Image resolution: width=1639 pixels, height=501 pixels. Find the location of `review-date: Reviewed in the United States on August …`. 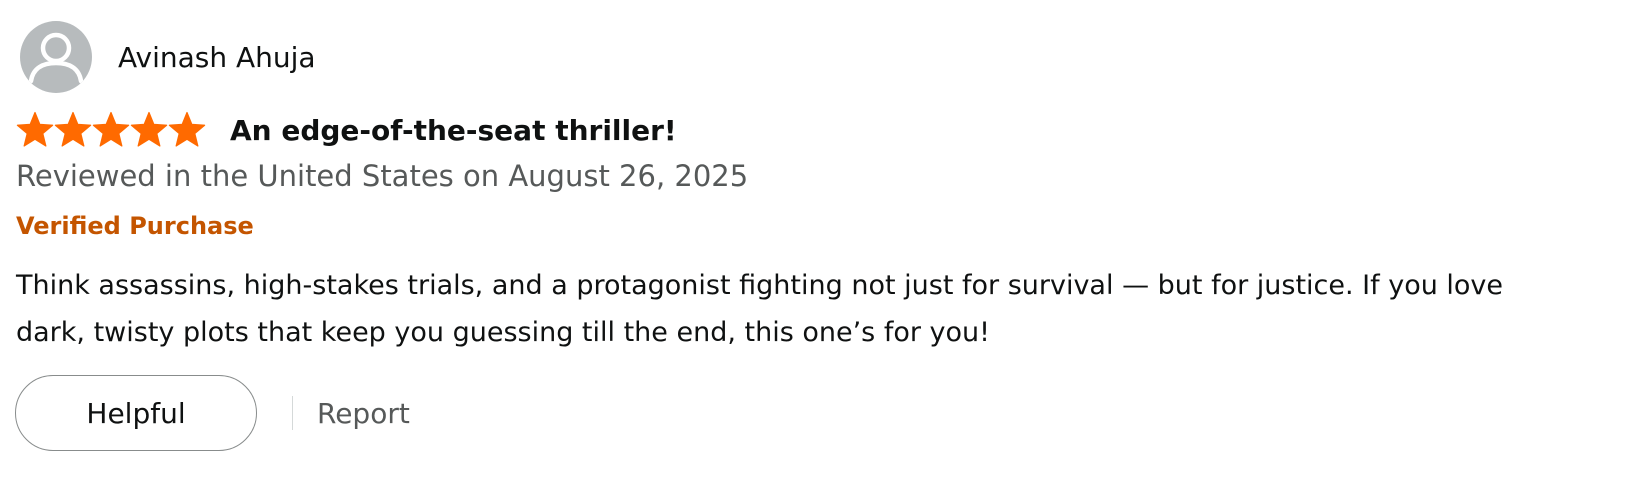

review-date: Reviewed in the United States on August … is located at coordinates (382, 176).